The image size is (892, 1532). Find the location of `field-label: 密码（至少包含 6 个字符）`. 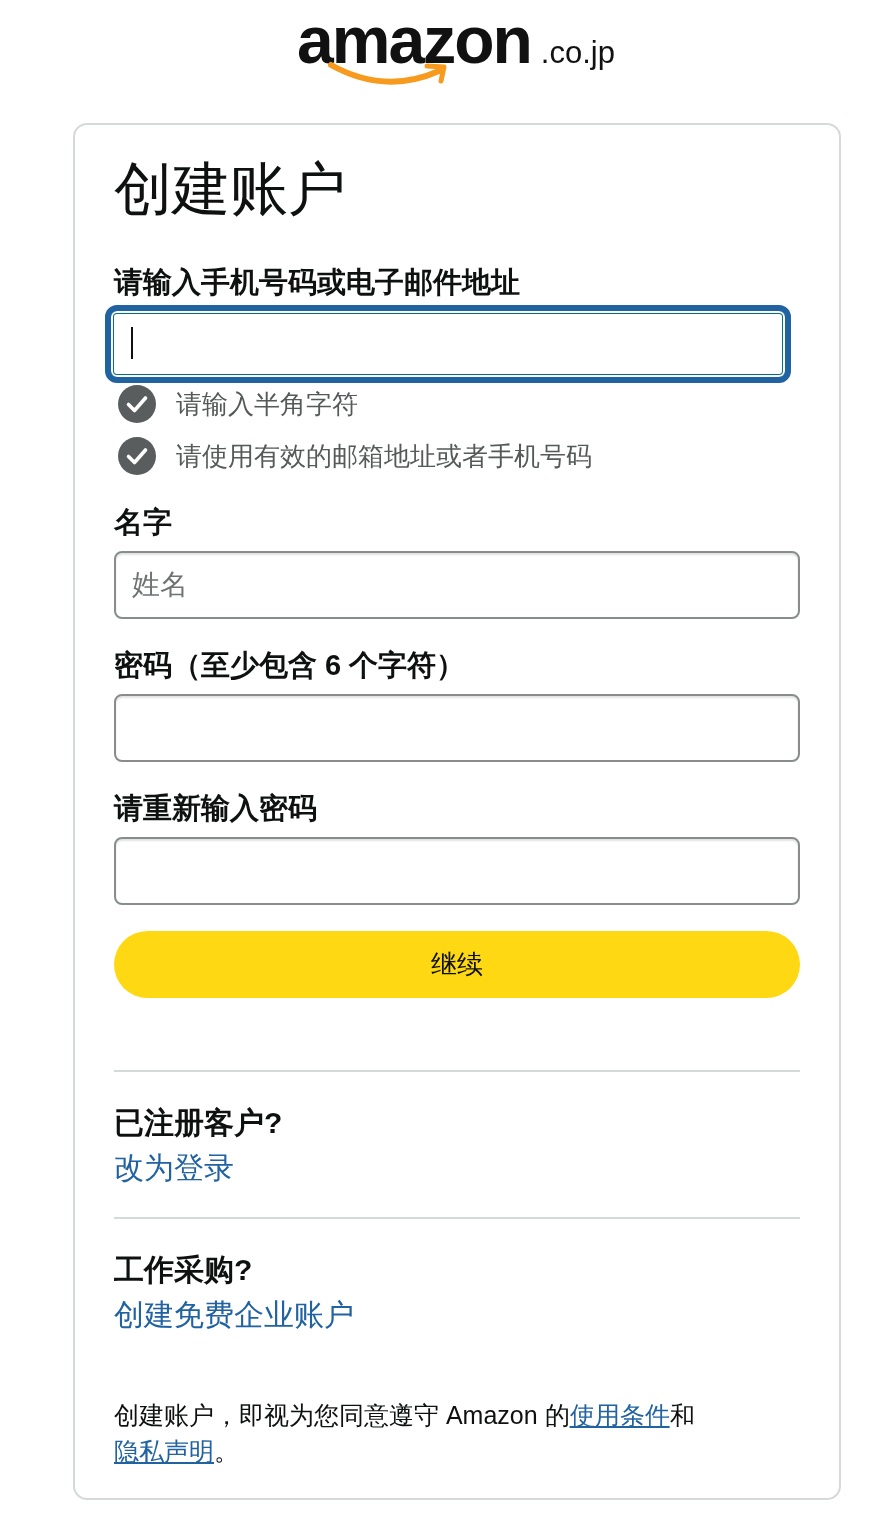

field-label: 密码（至少包含 6 个字符） is located at coordinates (290, 665).